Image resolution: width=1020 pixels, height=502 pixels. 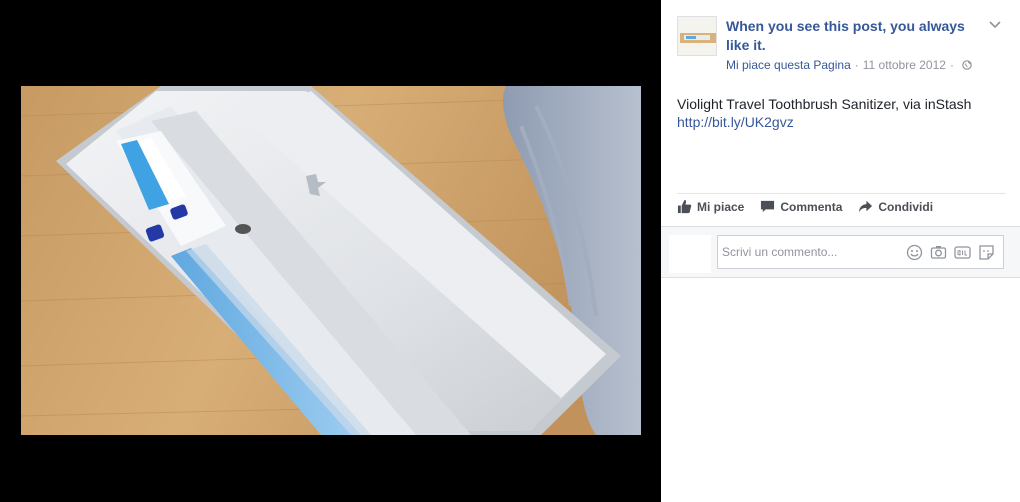 What do you see at coordinates (768, 206) in the screenshot?
I see `speech-bubble-icon` at bounding box center [768, 206].